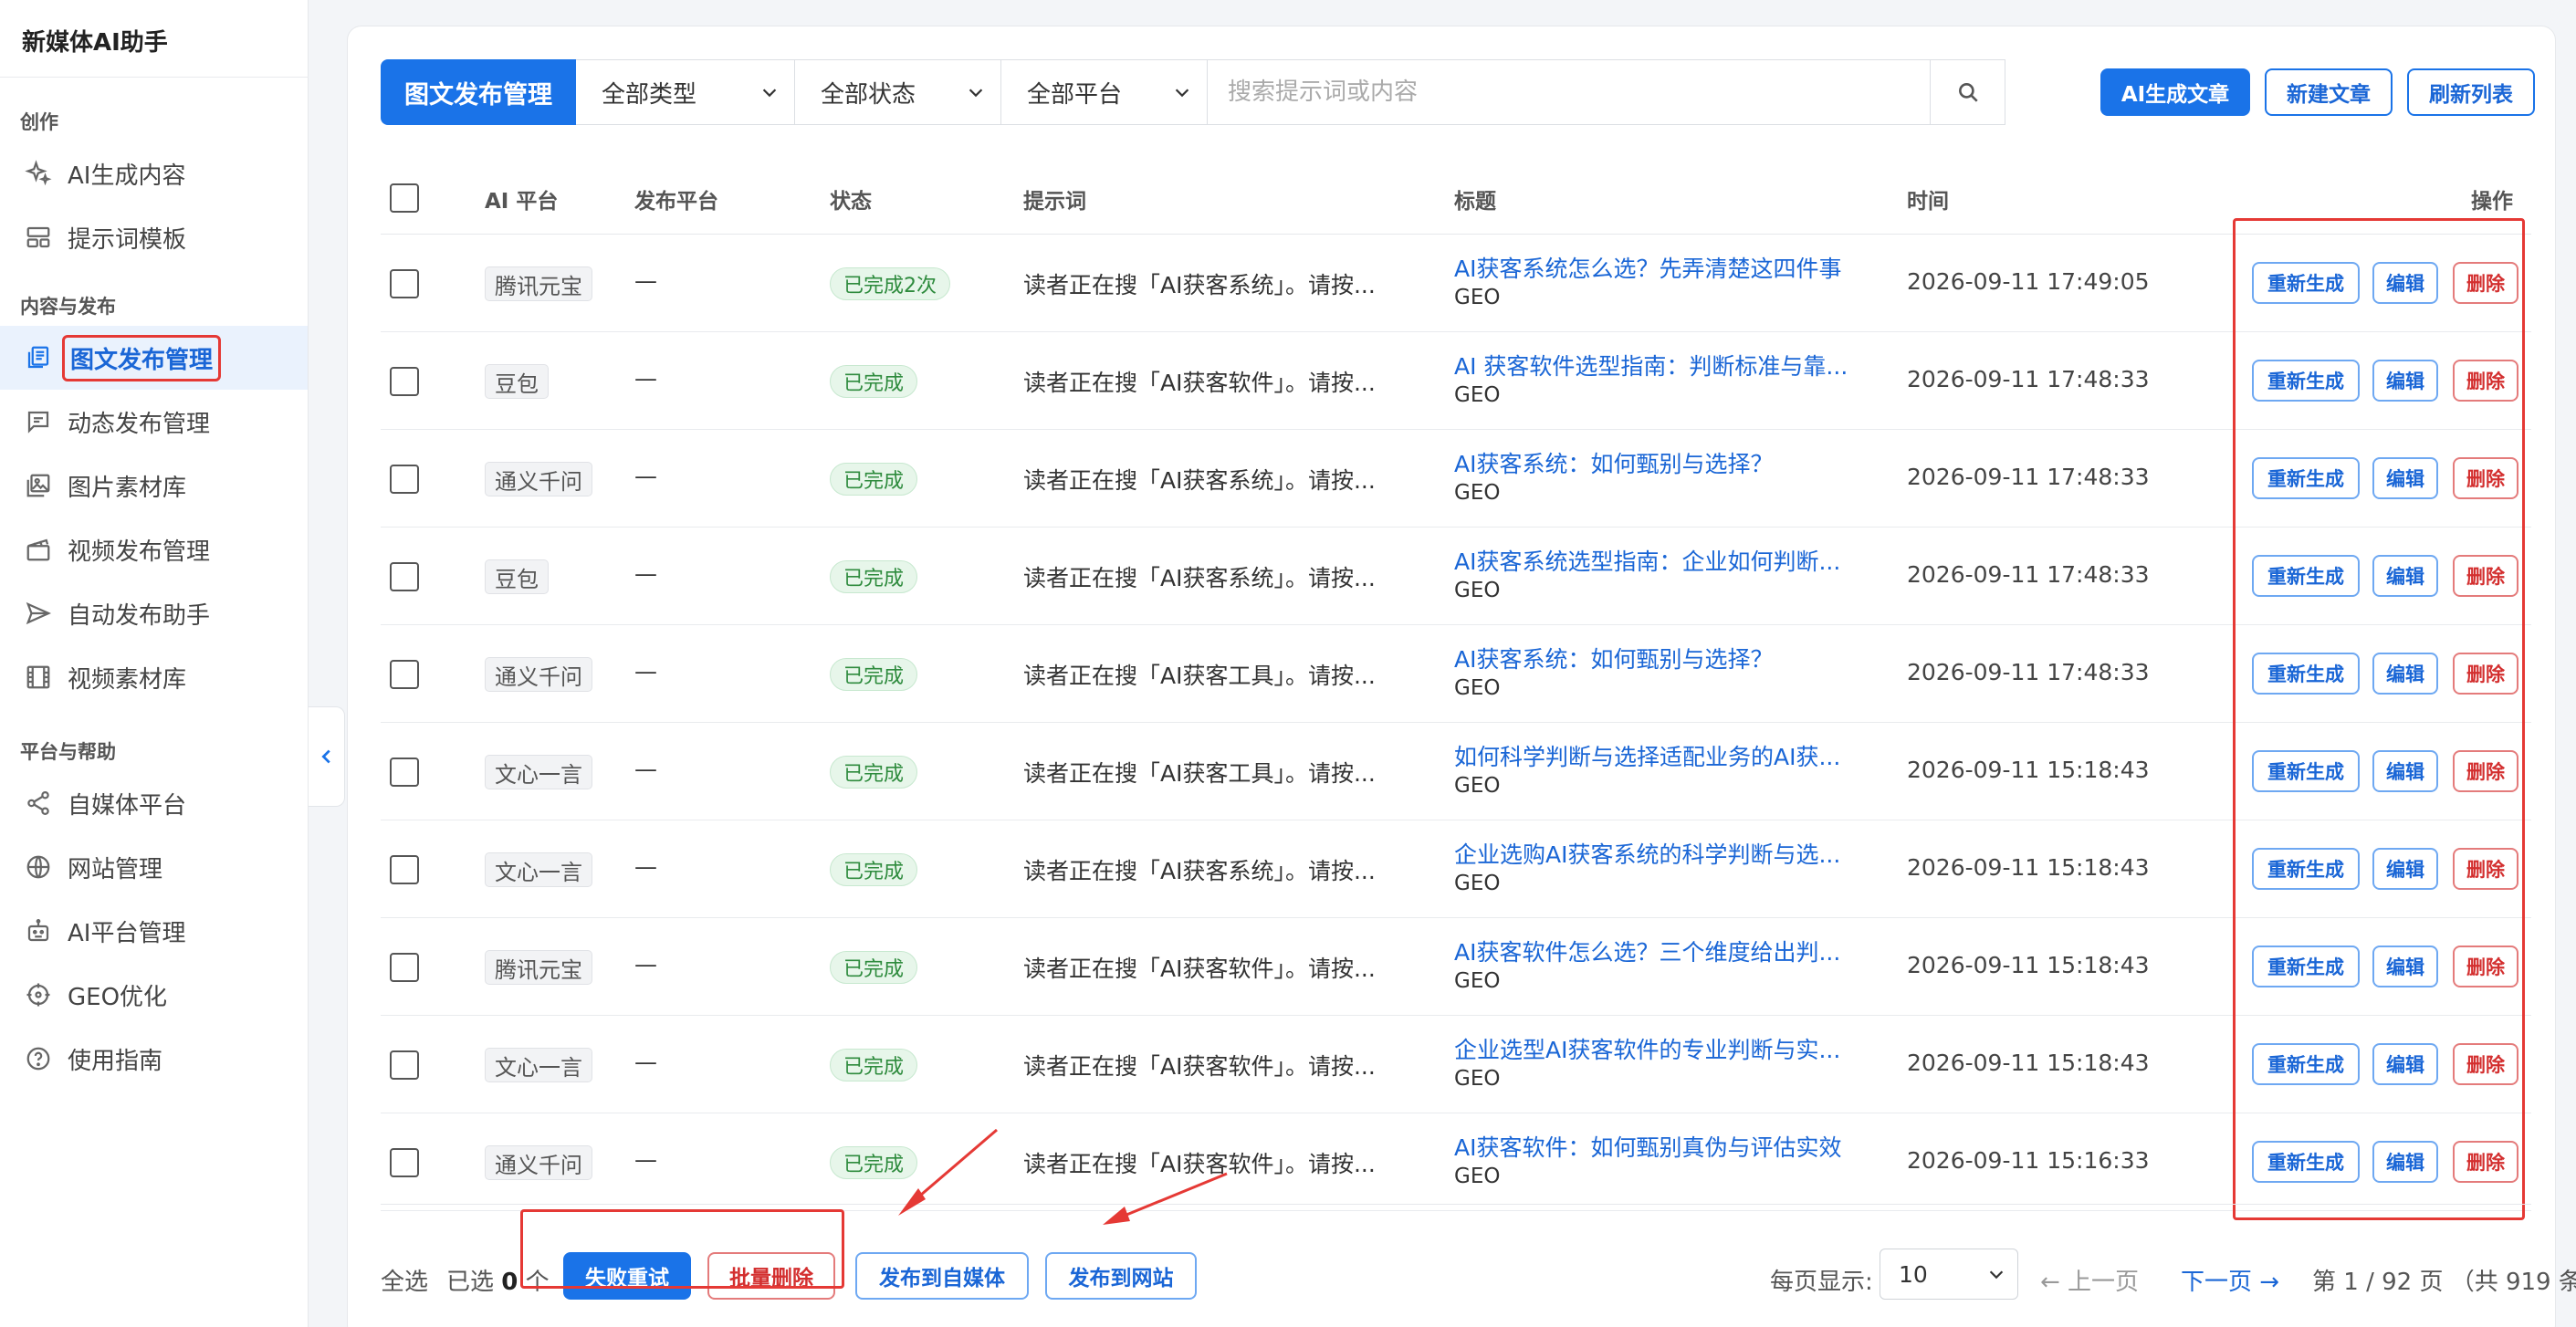  Describe the element at coordinates (538, 1282) in the screenshot. I see `selected-suffix: 个` at that location.